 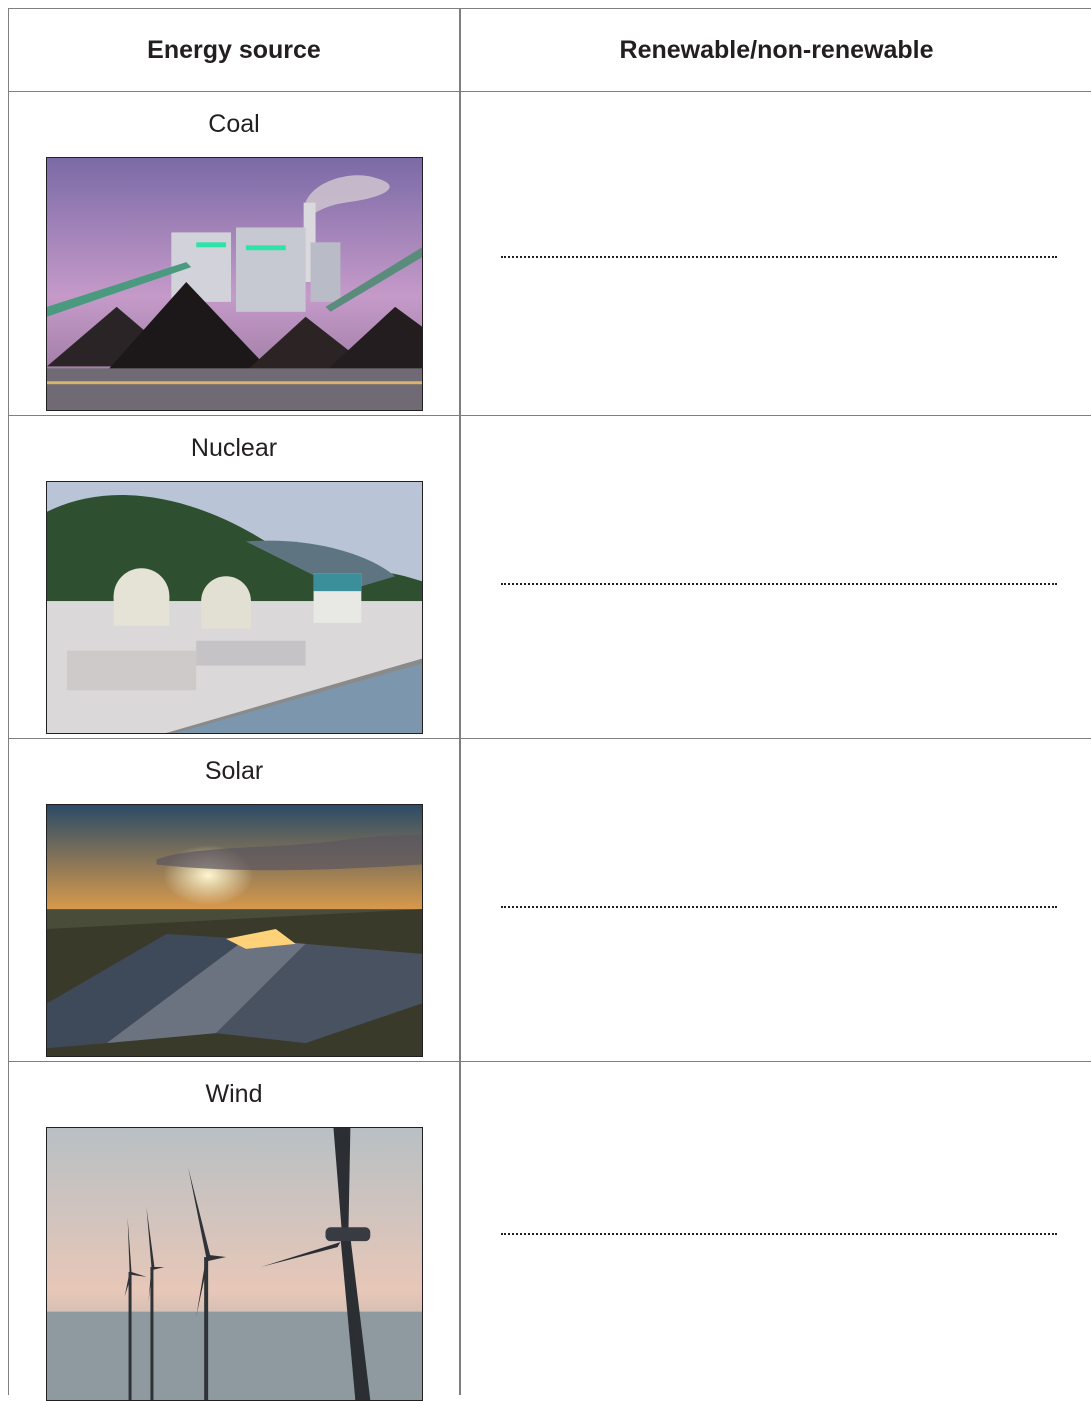 What do you see at coordinates (234, 607) in the screenshot?
I see `nuclear-power-plant-photo` at bounding box center [234, 607].